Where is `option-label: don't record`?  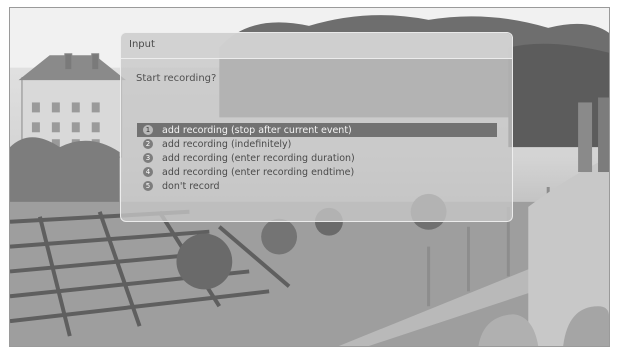
option-label: don't record is located at coordinates (191, 186).